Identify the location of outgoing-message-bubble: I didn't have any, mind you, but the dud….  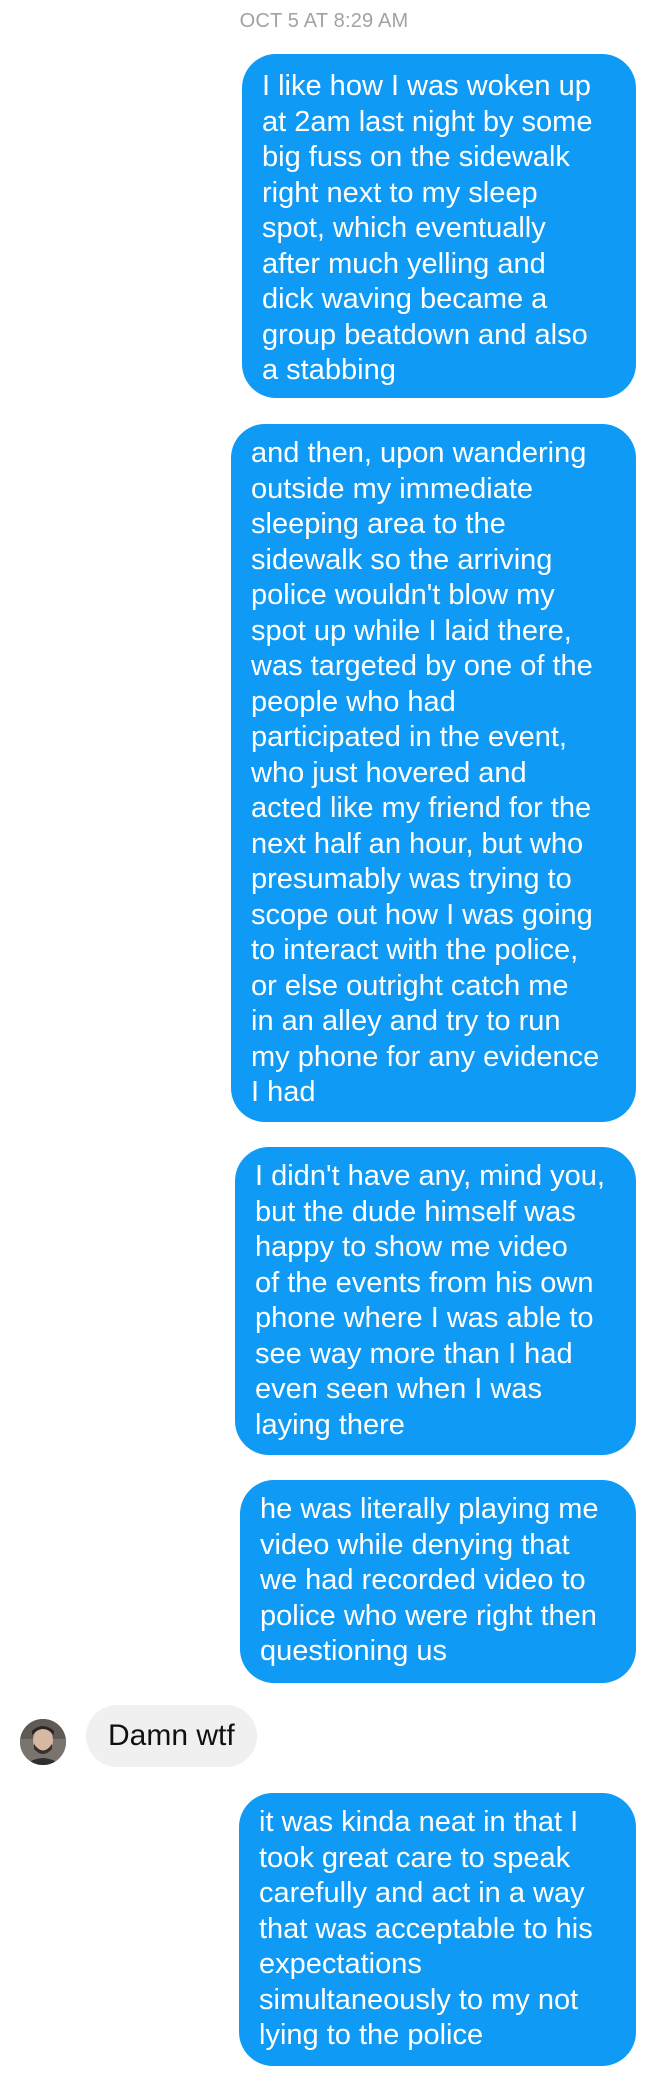
(435, 1301).